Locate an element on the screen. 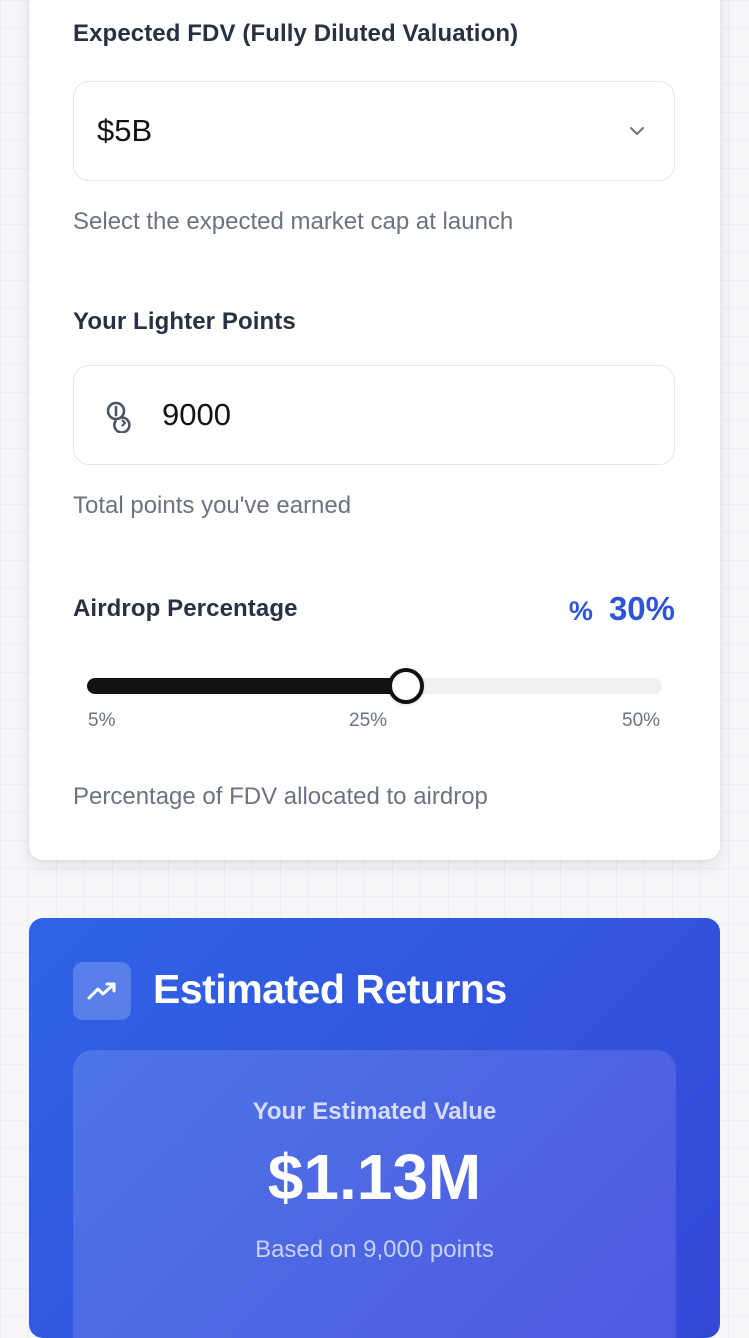  fdv-selected-value: $5B is located at coordinates (125, 130).